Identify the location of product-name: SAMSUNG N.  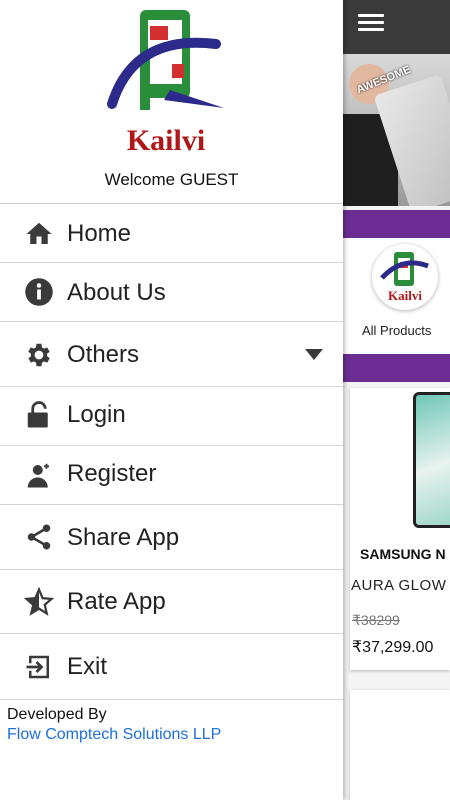
(403, 554).